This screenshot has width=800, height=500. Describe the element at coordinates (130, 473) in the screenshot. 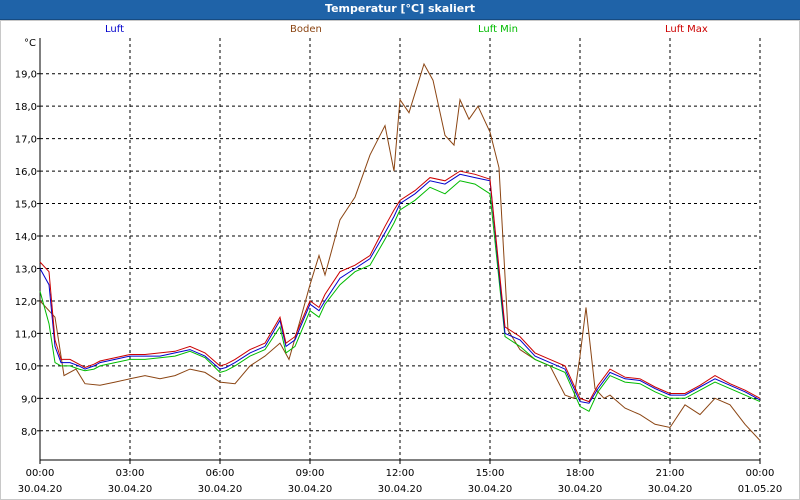

I see `x-tick-time-label: 03:00` at that location.